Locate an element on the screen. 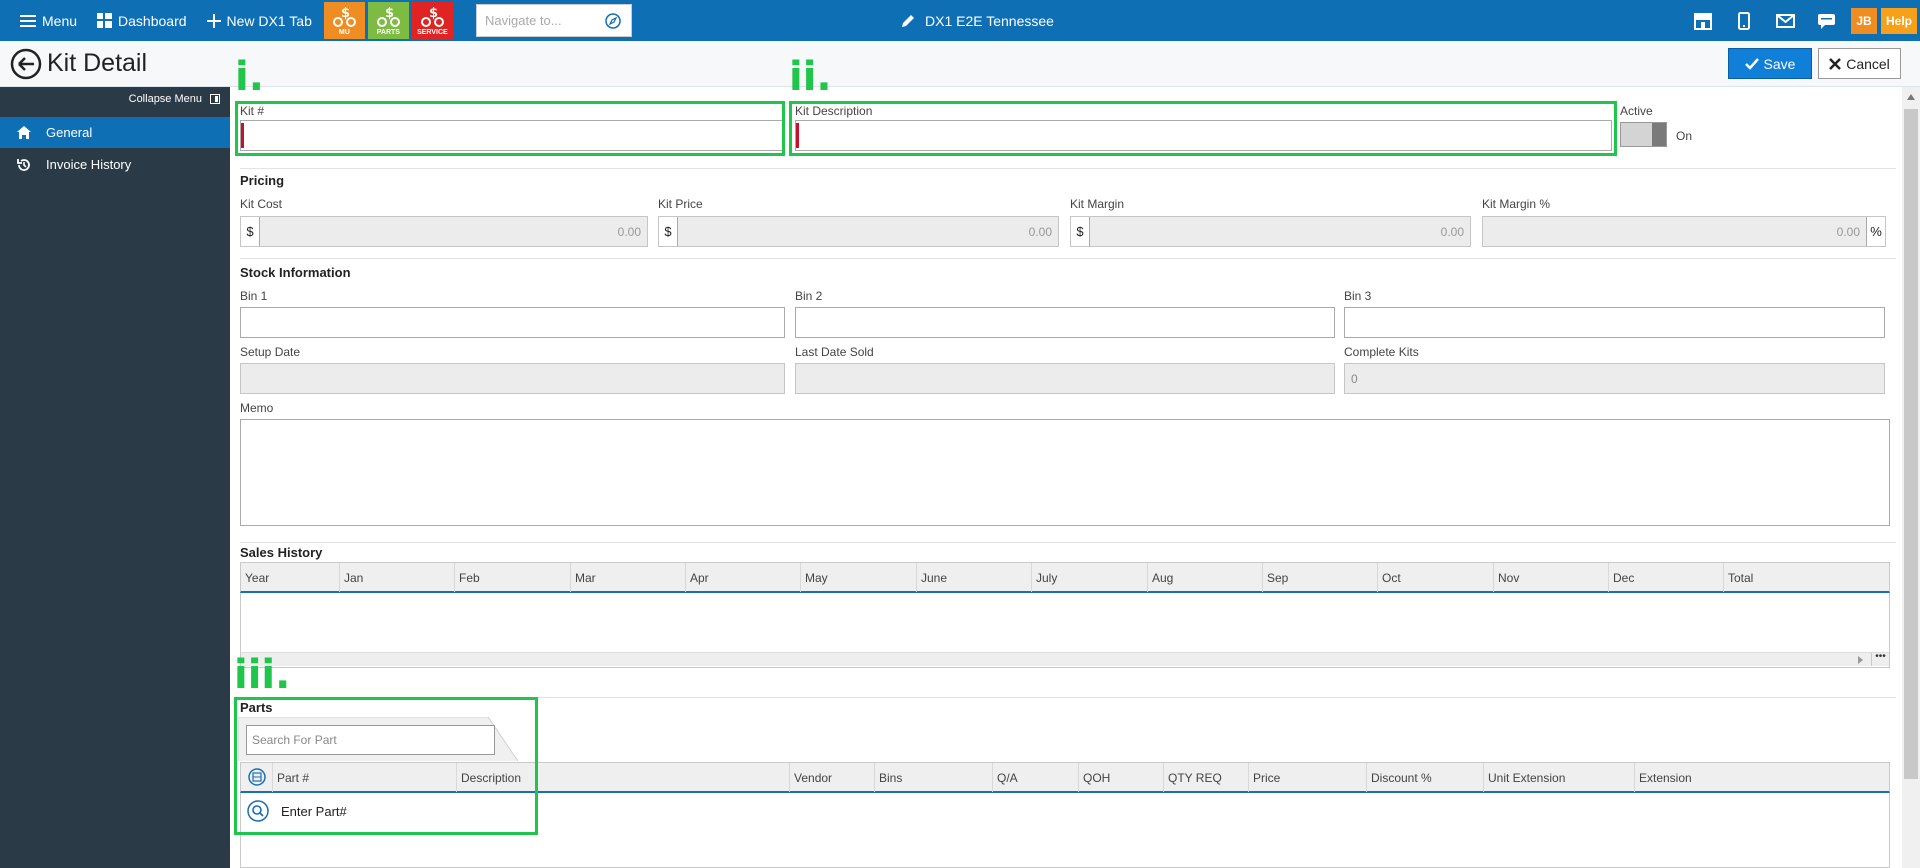 The height and width of the screenshot is (868, 1920). currency-symbol: $ is located at coordinates (1080, 231).